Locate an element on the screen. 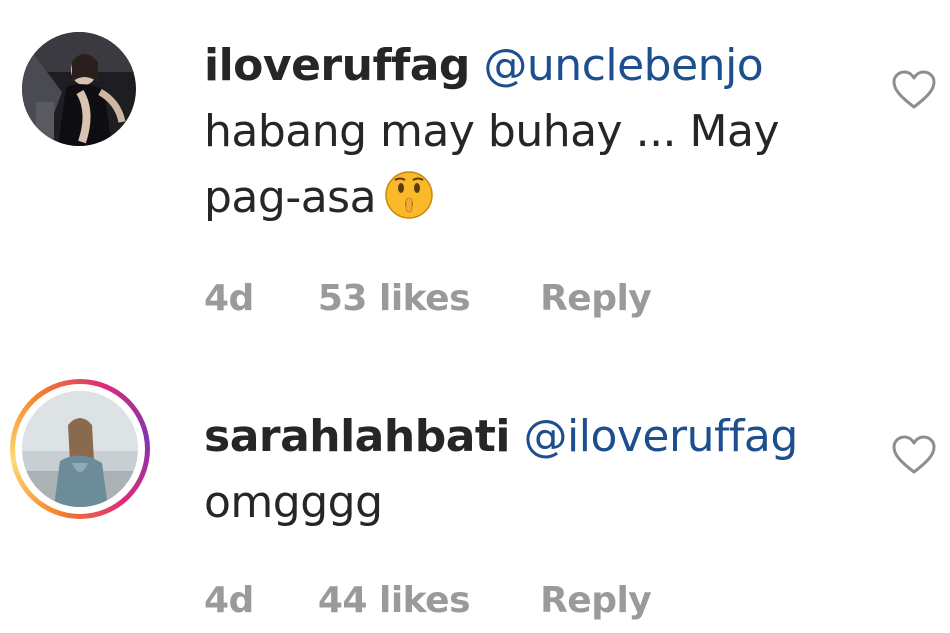  comment-text: omgggg is located at coordinates (293, 502).